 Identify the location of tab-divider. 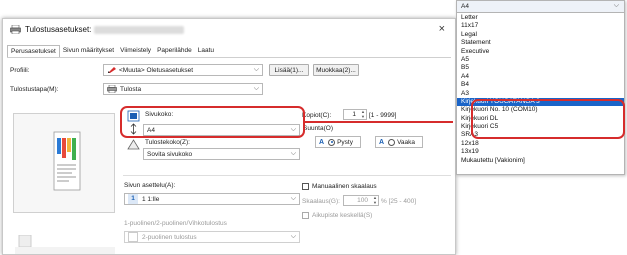
(229, 57).